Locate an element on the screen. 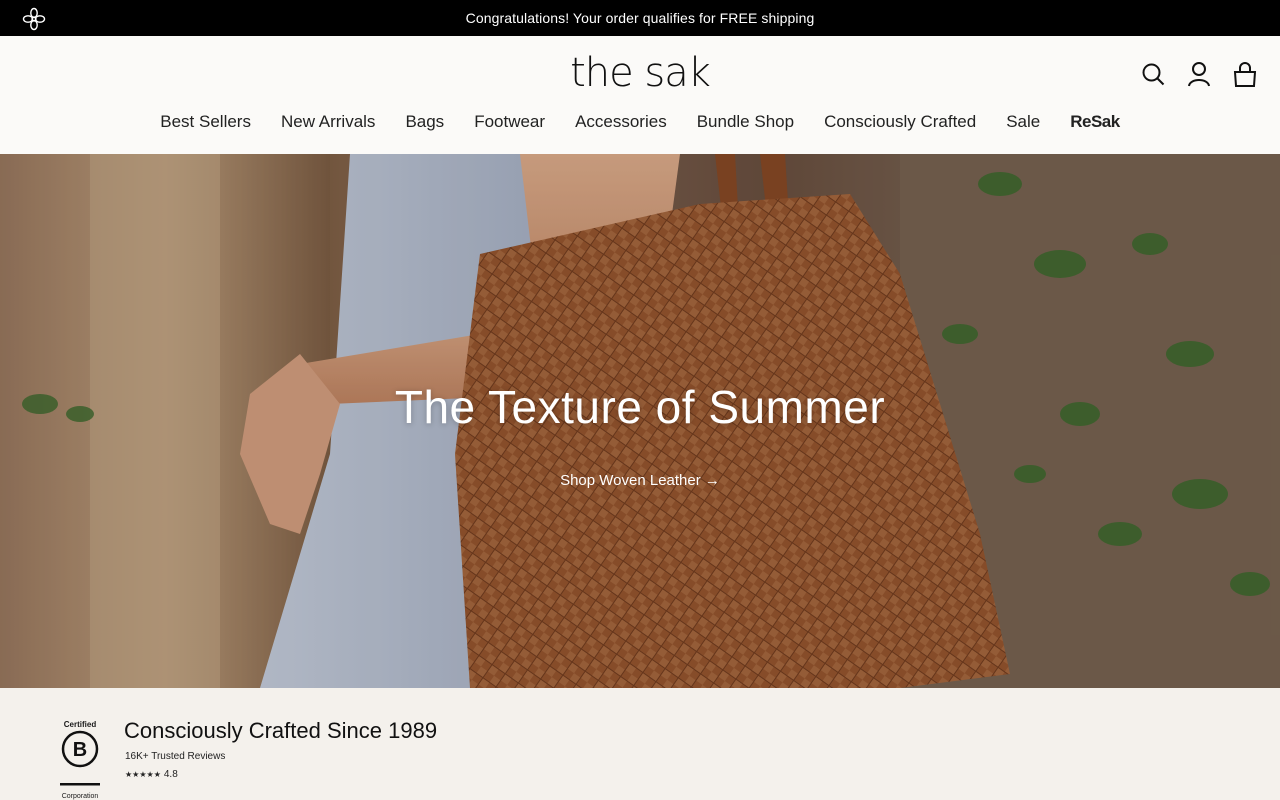 This screenshot has height=800, width=1280. header-icons is located at coordinates (1199, 74).